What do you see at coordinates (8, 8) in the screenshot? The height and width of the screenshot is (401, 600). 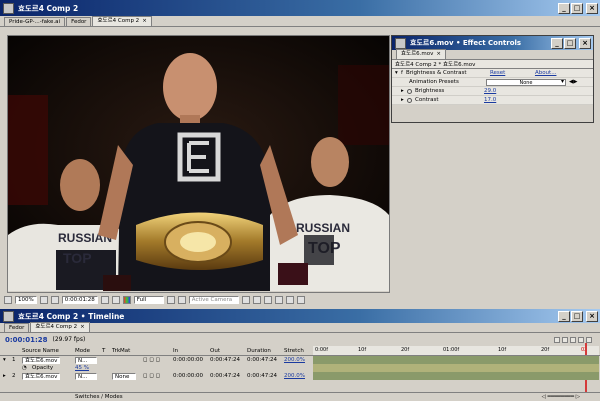 I see `after-effects-icon` at bounding box center [8, 8].